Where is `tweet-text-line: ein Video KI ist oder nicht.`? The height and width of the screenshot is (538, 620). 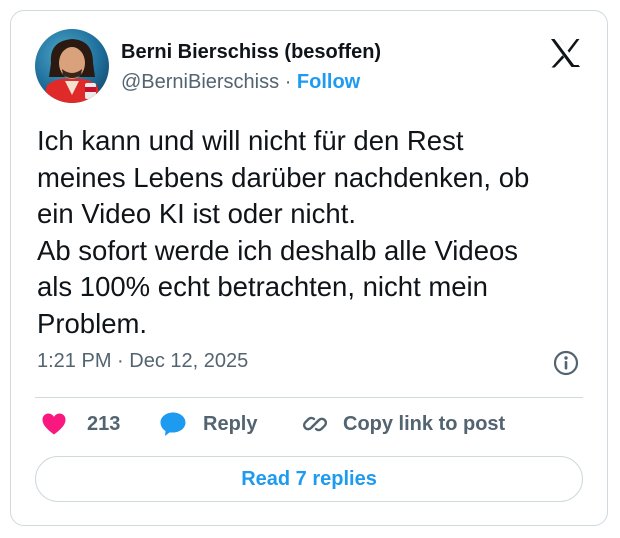
tweet-text-line: ein Video KI ist oder nicht. is located at coordinates (196, 213).